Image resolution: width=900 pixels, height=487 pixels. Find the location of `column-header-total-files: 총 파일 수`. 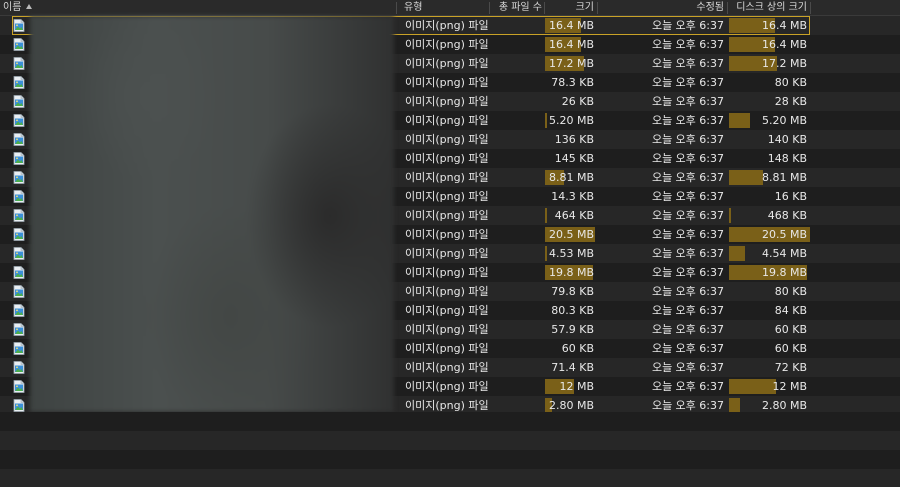

column-header-total-files: 총 파일 수 is located at coordinates (520, 7).